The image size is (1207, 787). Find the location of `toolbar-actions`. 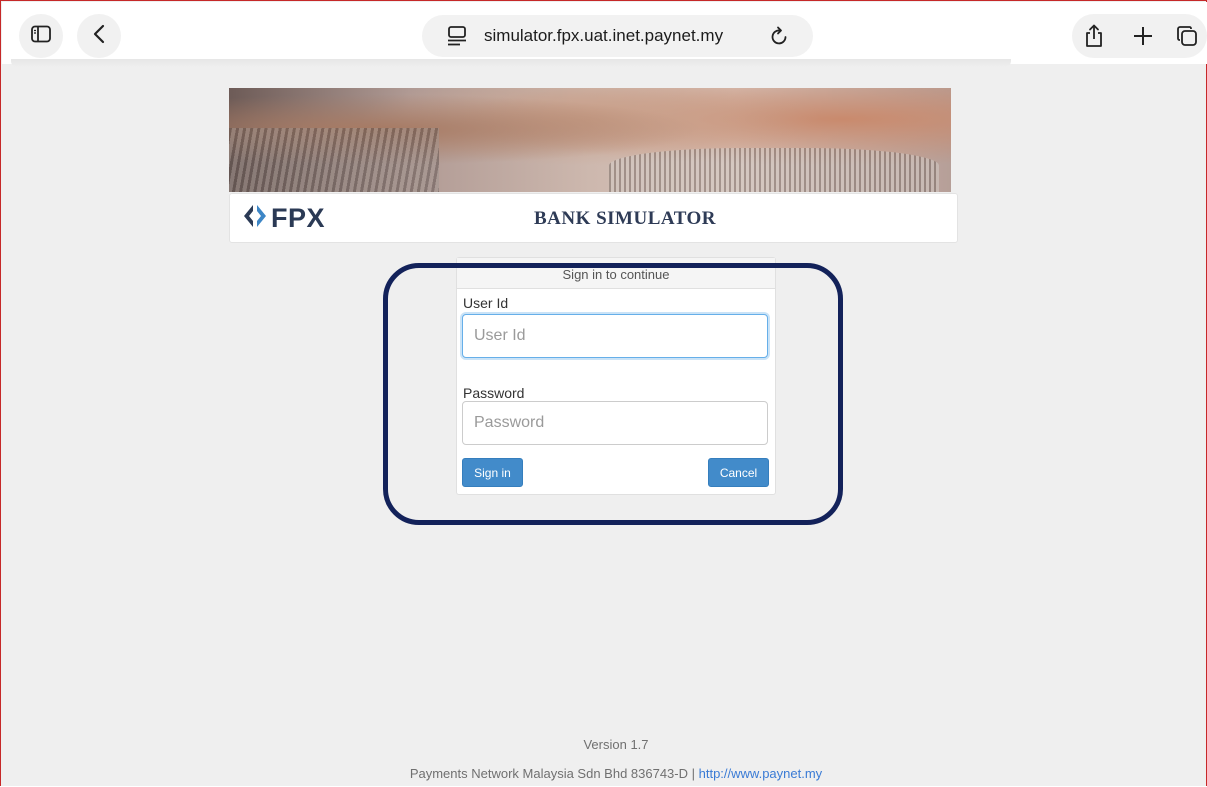

toolbar-actions is located at coordinates (1139, 36).